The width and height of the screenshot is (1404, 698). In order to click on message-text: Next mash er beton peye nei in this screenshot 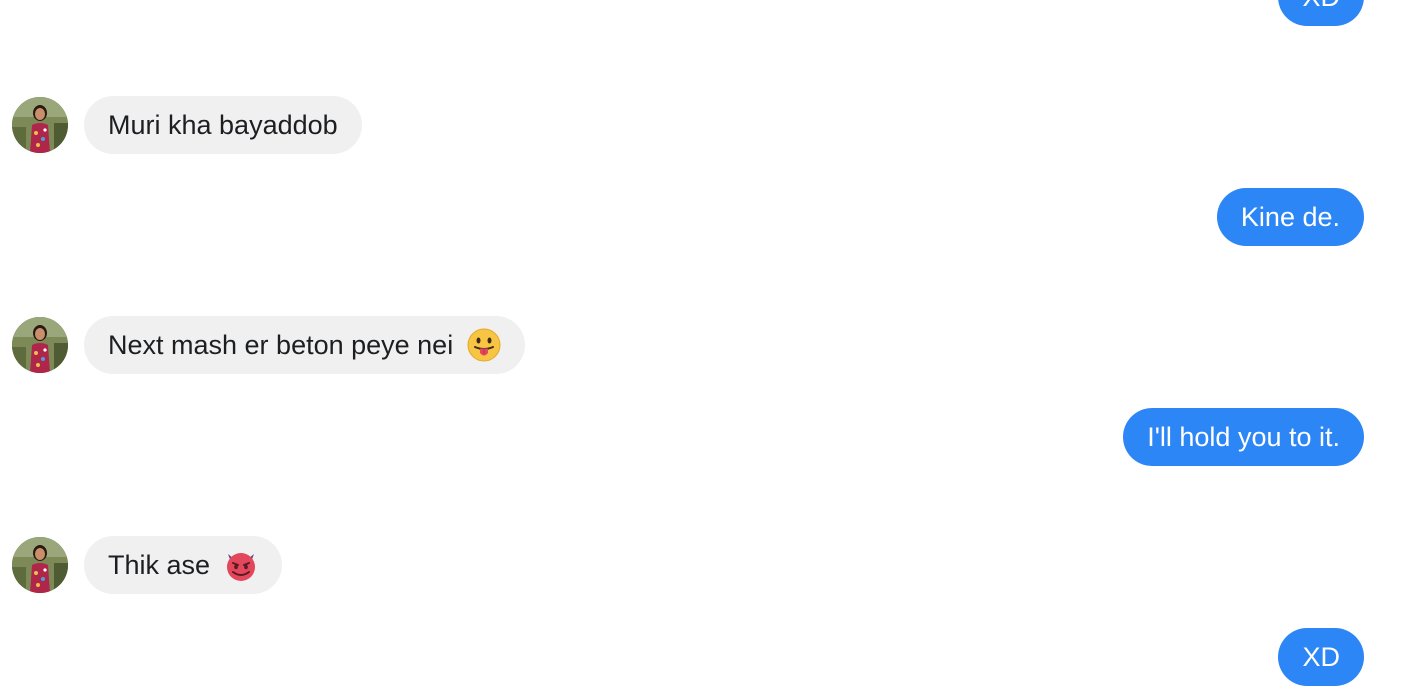, I will do `click(281, 345)`.